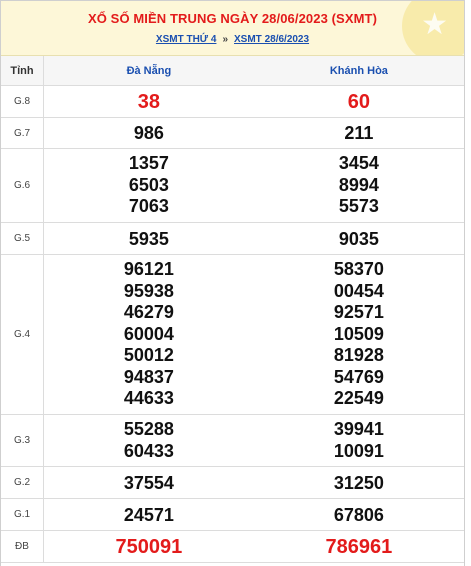  I want to click on prize-label: G.3, so click(22, 440).